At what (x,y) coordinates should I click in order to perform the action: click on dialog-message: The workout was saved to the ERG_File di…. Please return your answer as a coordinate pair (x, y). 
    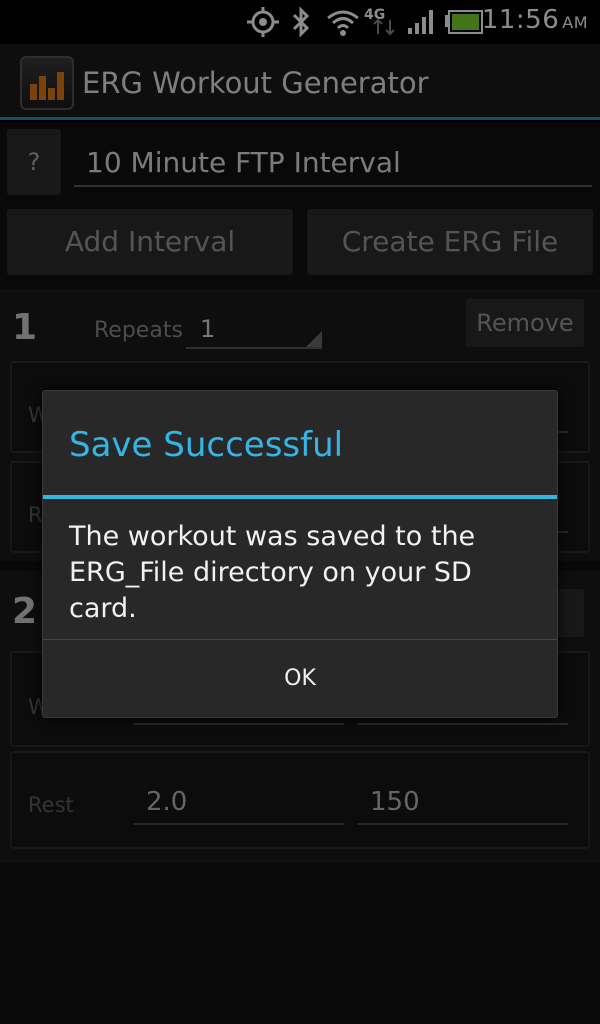
    Looking at the image, I should click on (272, 572).